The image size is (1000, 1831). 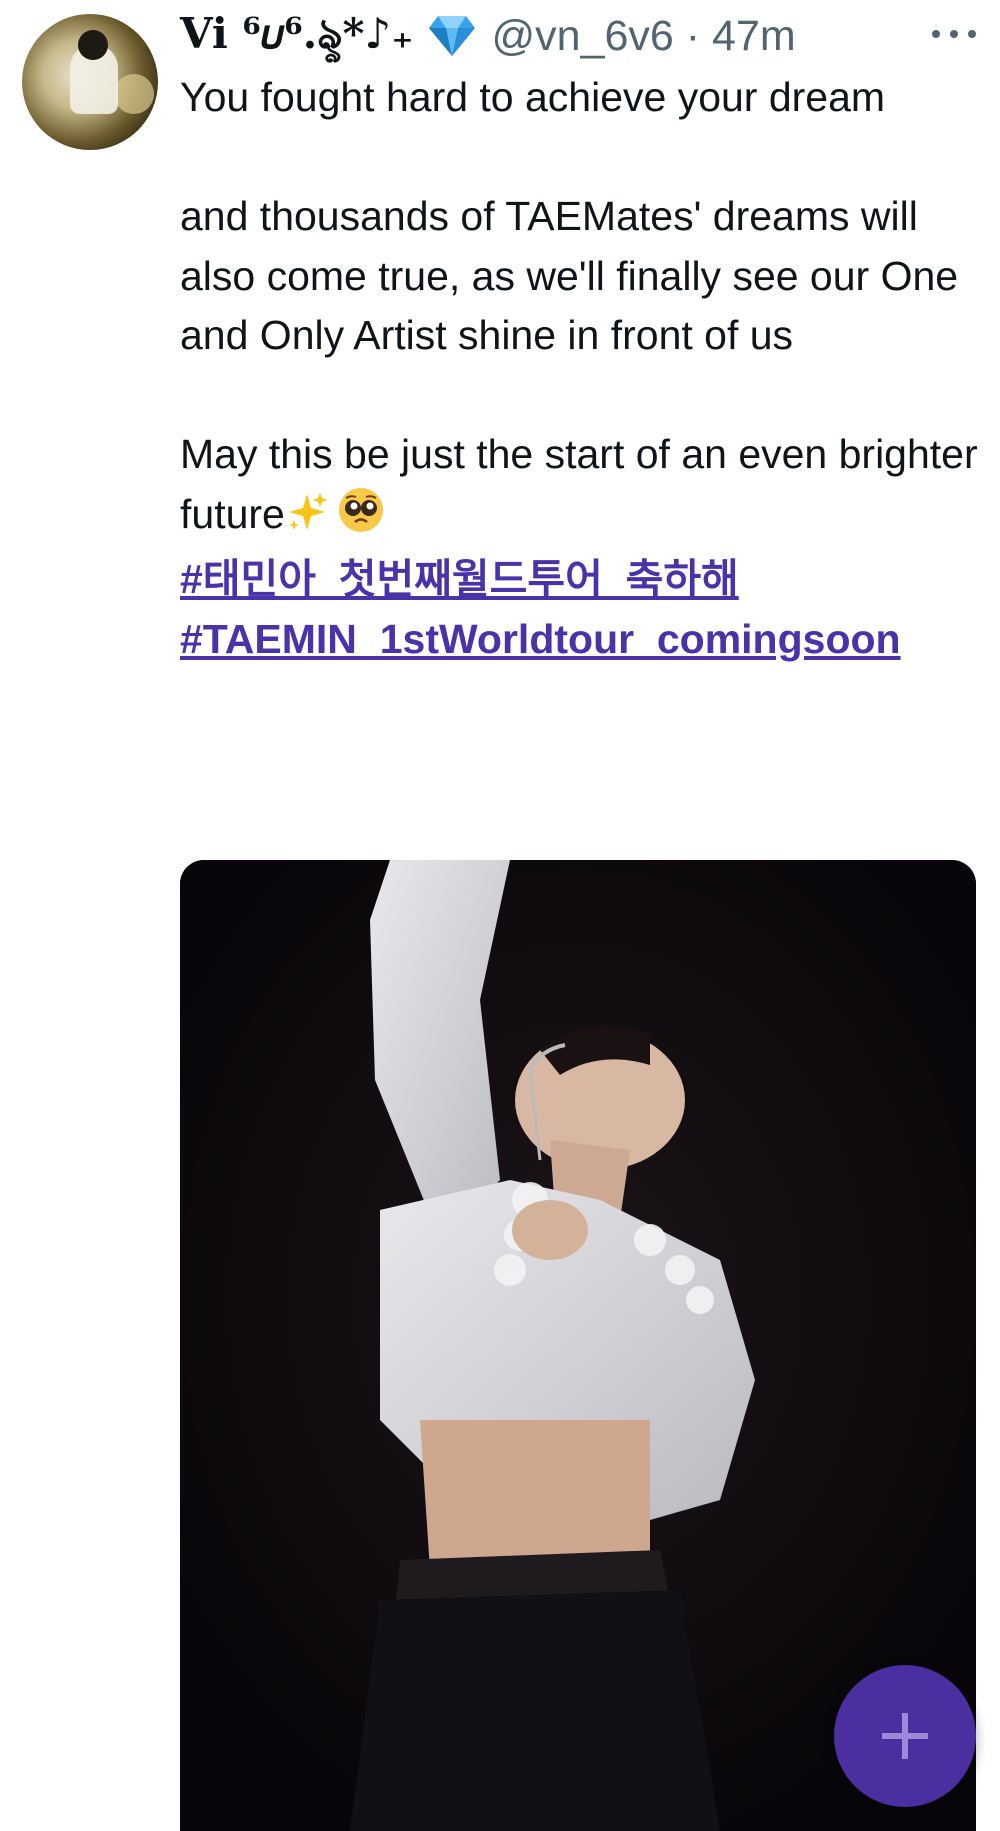 I want to click on hashtag-link-1: #태민아_첫번째월드투어_축하해, so click(x=580, y=580).